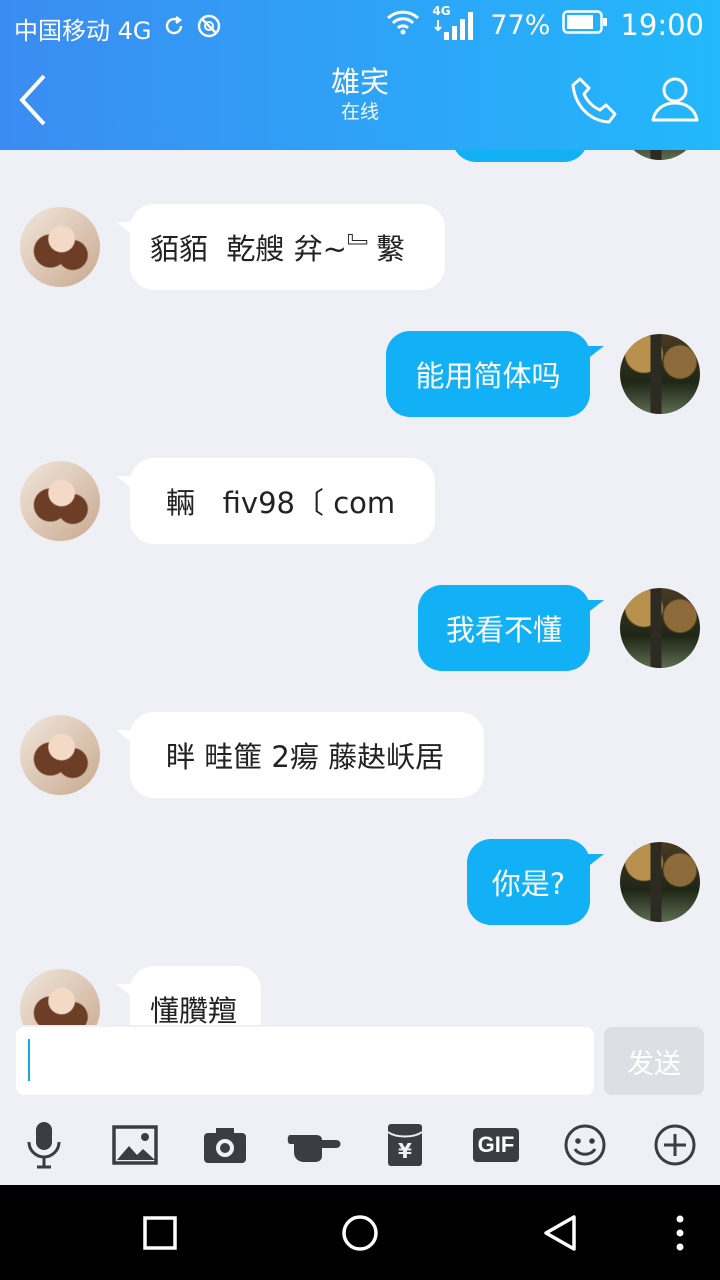 Image resolution: width=720 pixels, height=1280 pixels. I want to click on voice-button, so click(44, 1145).